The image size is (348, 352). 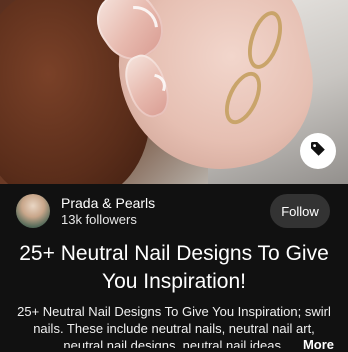 I want to click on tag-icon, so click(x=318, y=151).